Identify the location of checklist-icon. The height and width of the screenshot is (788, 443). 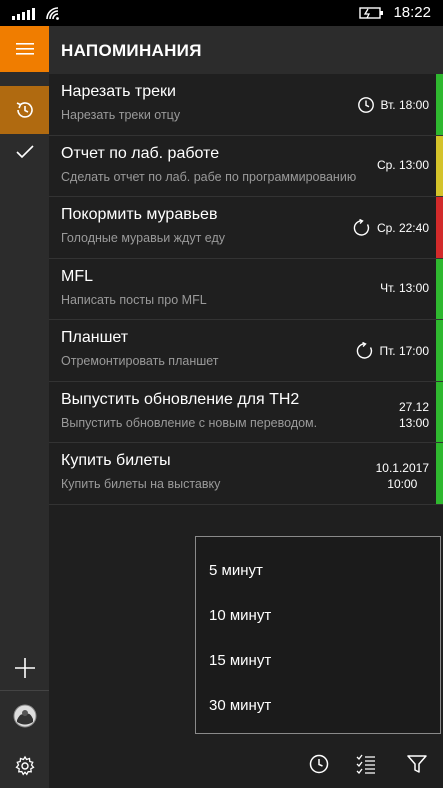
(365, 764).